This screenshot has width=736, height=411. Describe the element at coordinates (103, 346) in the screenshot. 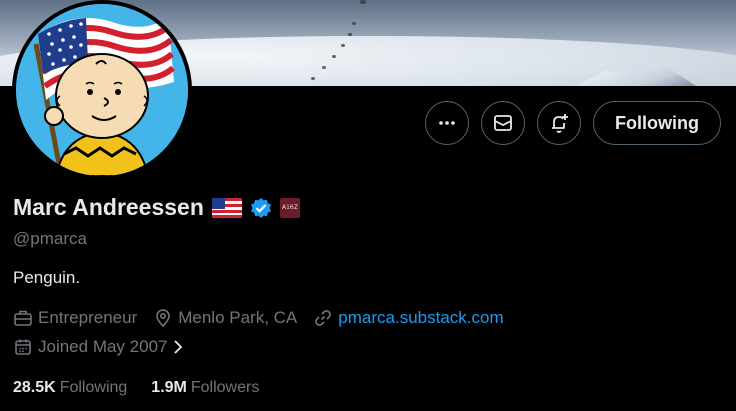

I see `joined-label: Joined May 2007` at that location.